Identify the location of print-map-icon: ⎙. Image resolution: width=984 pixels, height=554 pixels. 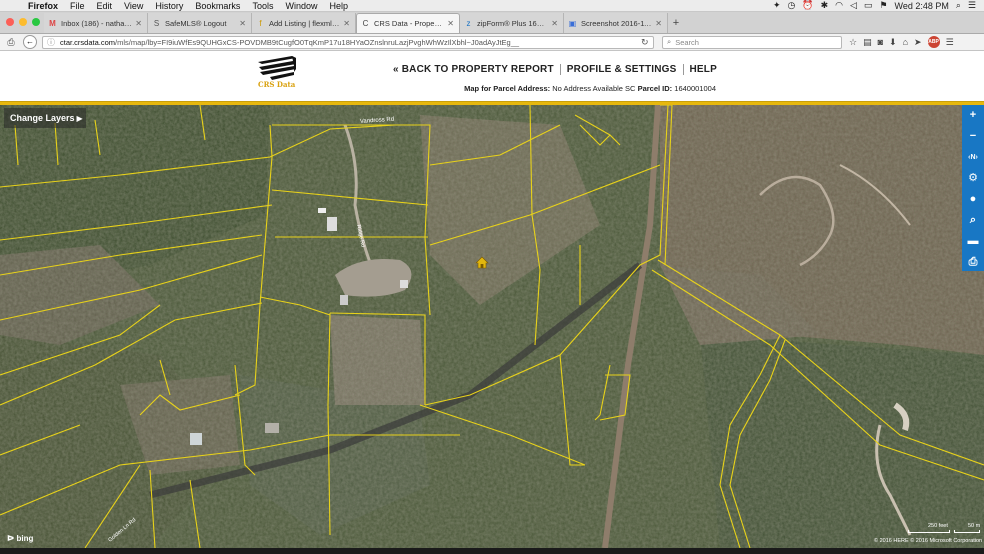
(973, 262).